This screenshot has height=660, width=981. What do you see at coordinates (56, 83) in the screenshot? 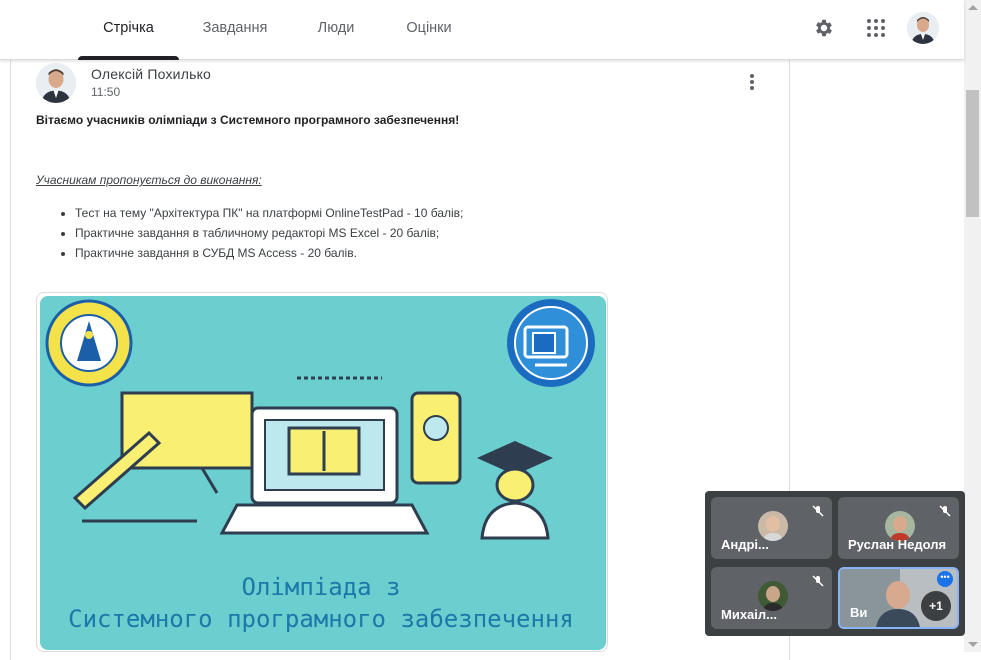
I see `author-avatar` at bounding box center [56, 83].